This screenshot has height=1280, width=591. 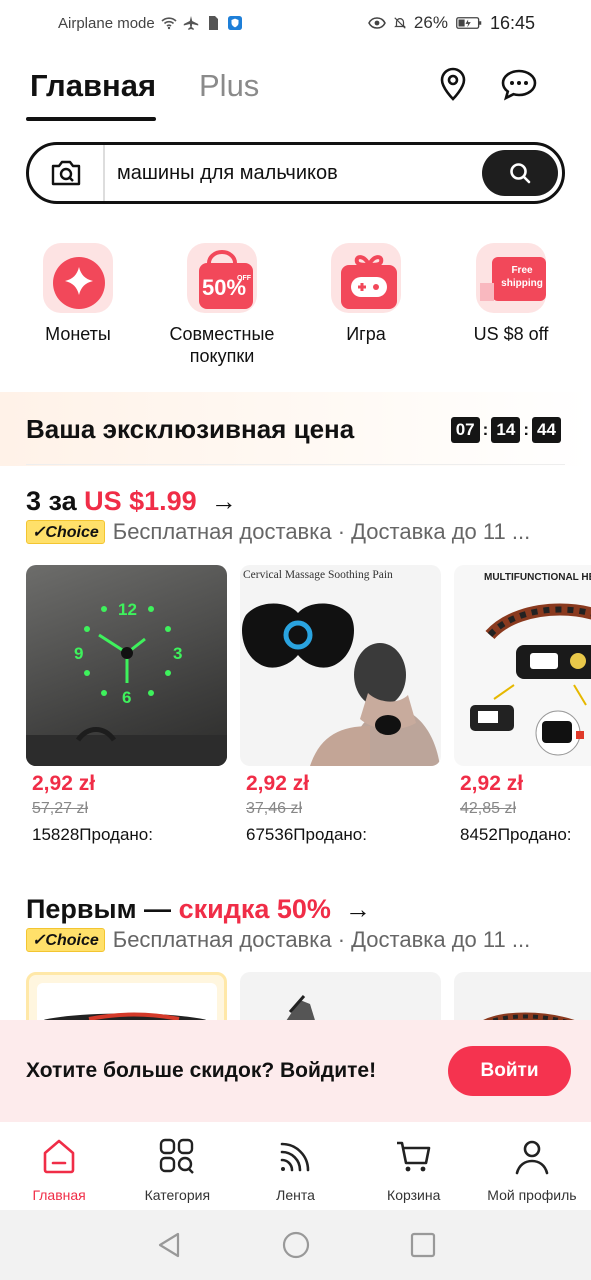 I want to click on product-image-neck-massager: Cervical Massage Soothing Pain, so click(x=340, y=665).